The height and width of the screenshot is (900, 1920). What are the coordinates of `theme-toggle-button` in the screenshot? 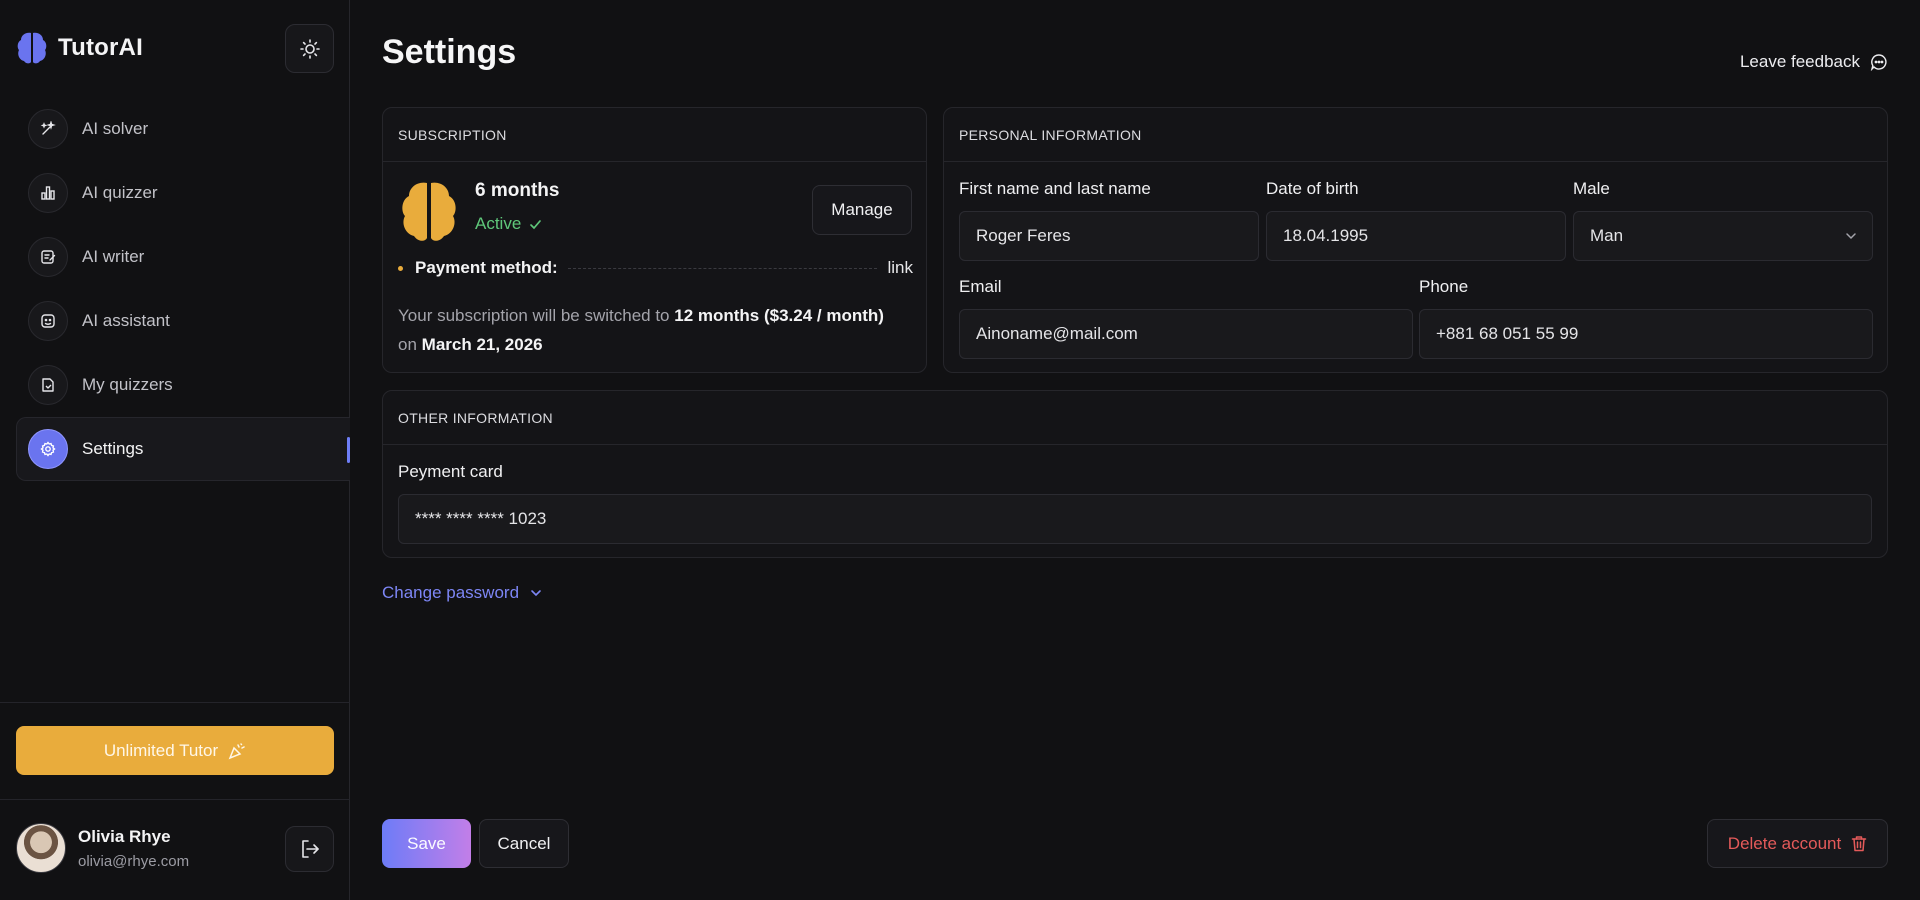 It's located at (309, 48).